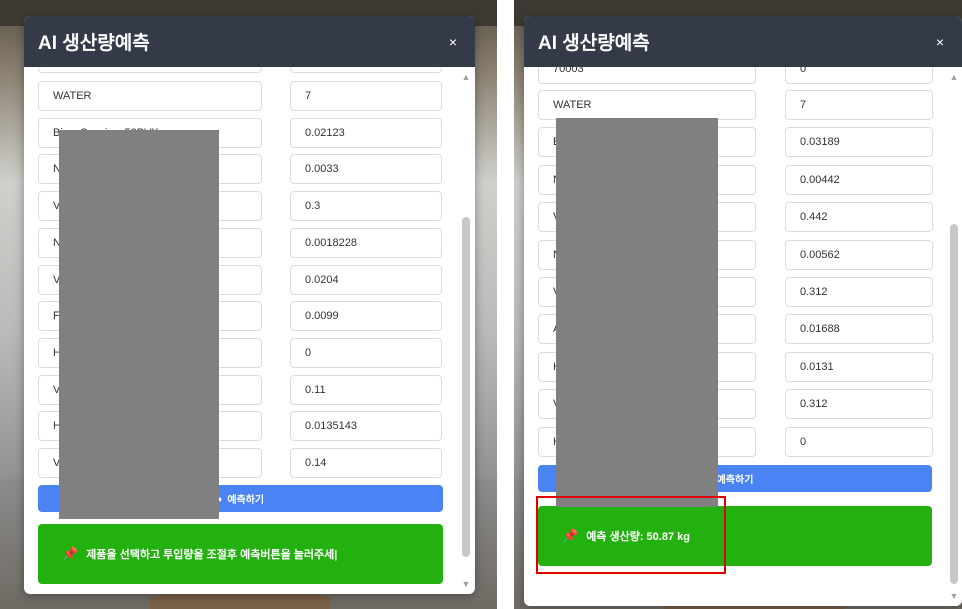 Image resolution: width=962 pixels, height=609 pixels. I want to click on ingredient-amount-input: 0.03189, so click(859, 142).